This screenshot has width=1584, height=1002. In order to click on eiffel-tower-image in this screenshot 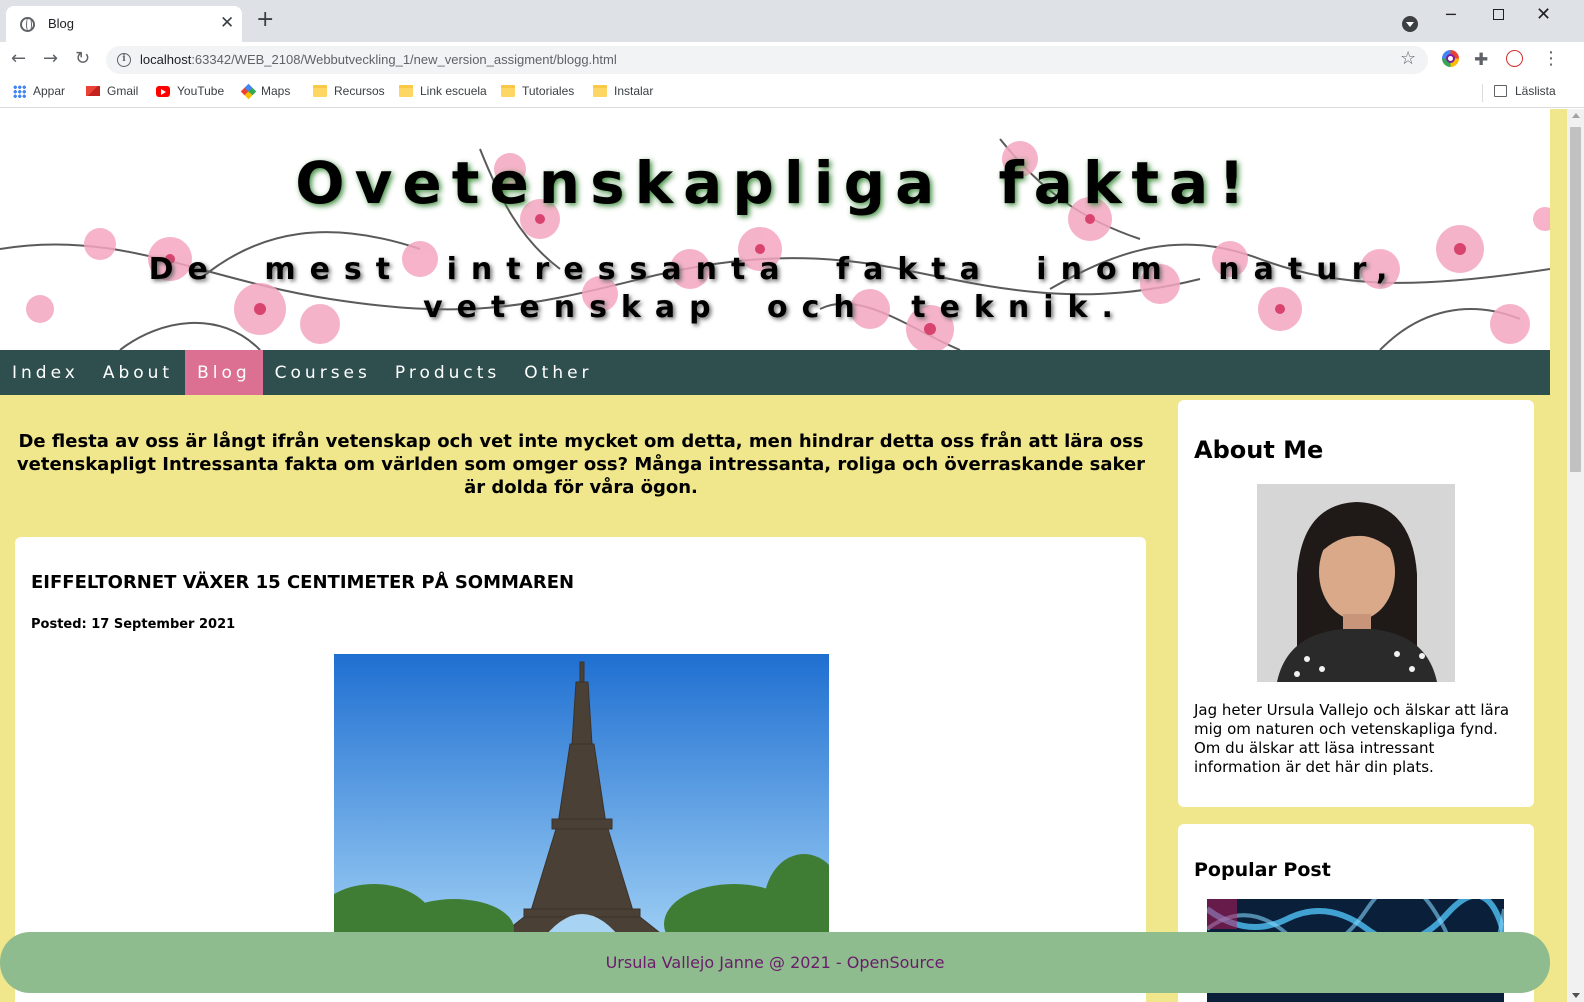, I will do `click(581, 799)`.